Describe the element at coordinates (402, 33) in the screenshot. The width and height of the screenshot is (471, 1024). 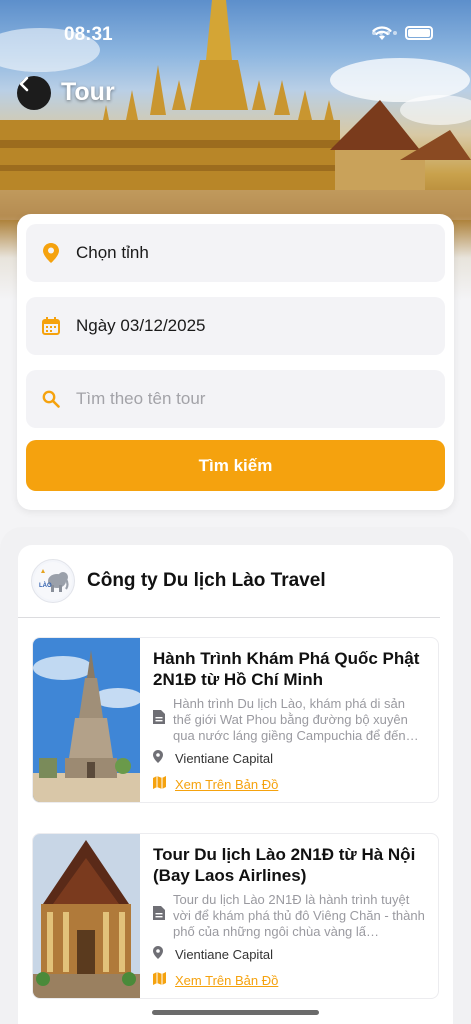
I see `status-icons` at that location.